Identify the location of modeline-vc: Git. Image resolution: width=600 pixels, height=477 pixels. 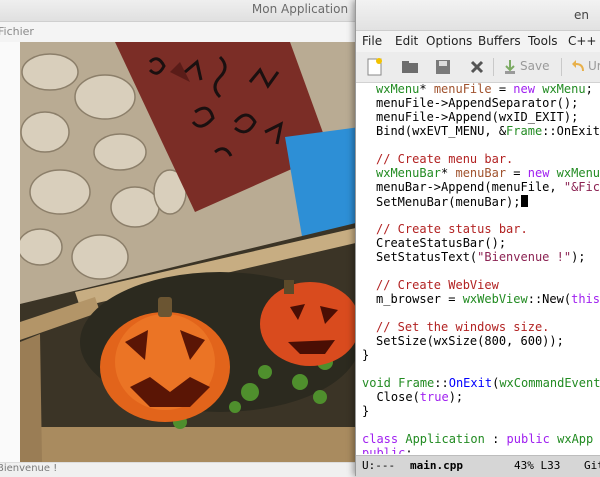
(592, 465).